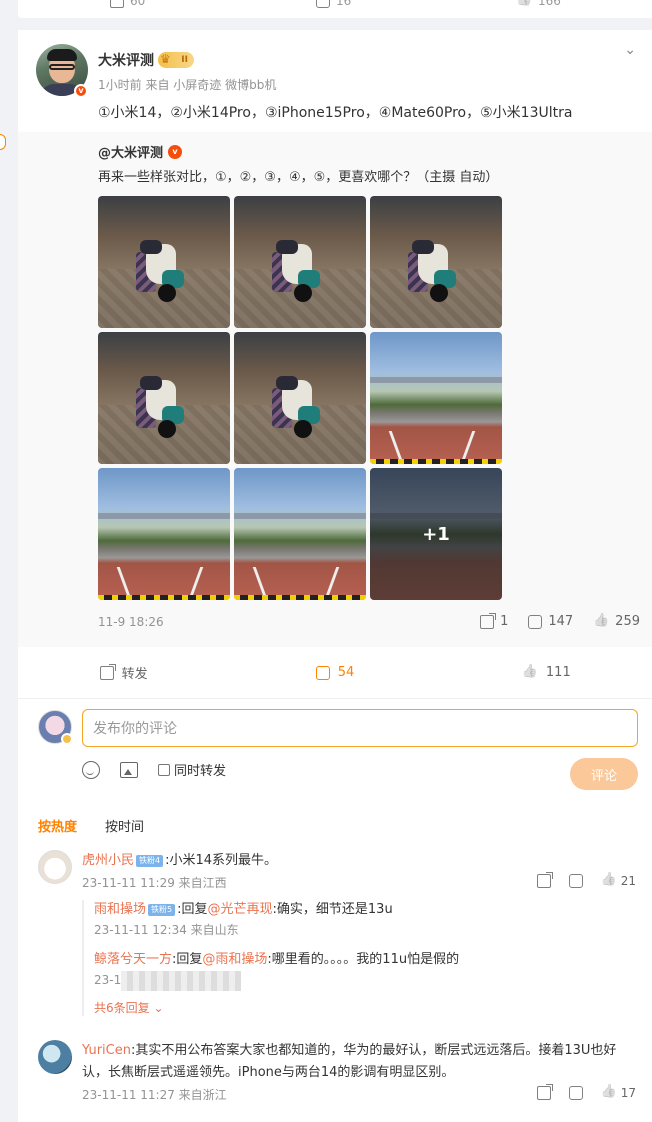  Describe the element at coordinates (360, 728) in the screenshot. I see `comment-input: 发布你的评论` at that location.